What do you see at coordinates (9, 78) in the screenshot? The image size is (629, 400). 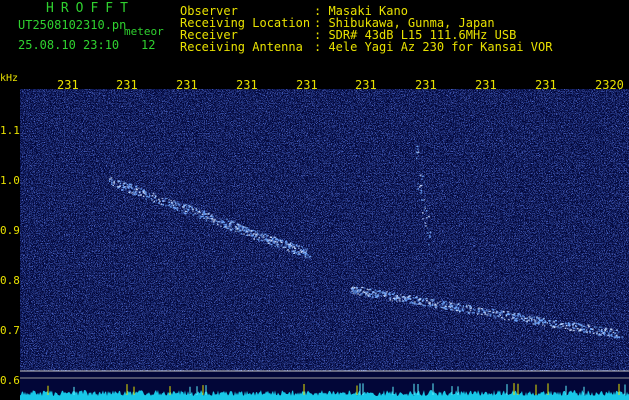 I see `y-axis-unit: kHz` at bounding box center [9, 78].